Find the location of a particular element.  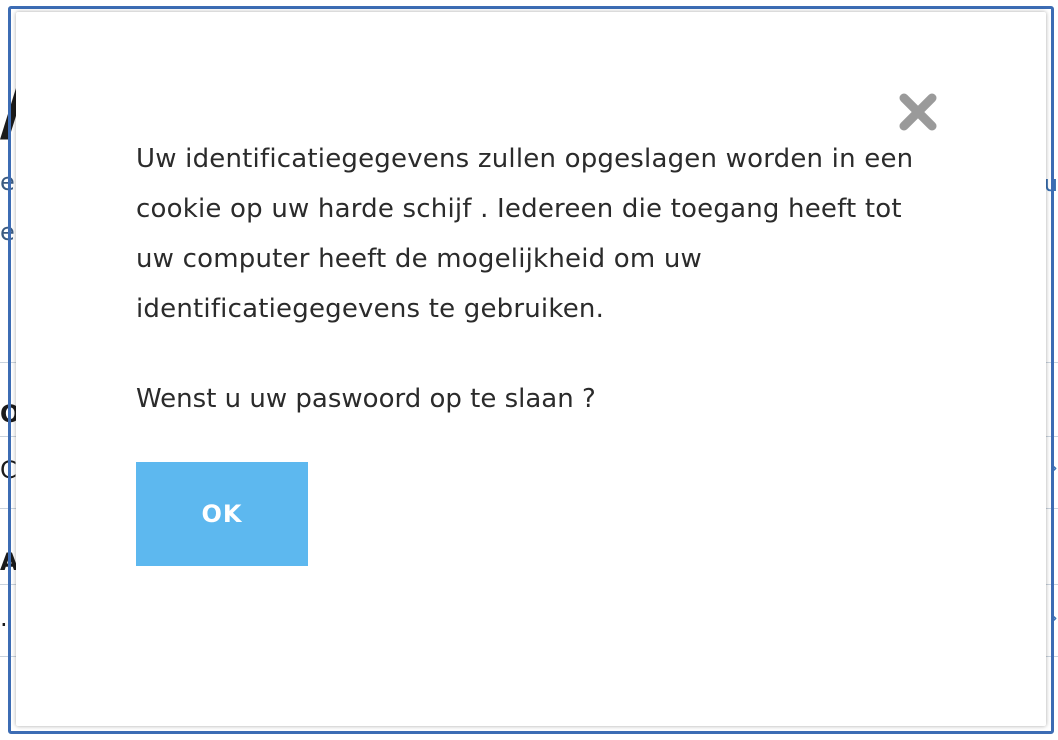

close-button is located at coordinates (918, 112).